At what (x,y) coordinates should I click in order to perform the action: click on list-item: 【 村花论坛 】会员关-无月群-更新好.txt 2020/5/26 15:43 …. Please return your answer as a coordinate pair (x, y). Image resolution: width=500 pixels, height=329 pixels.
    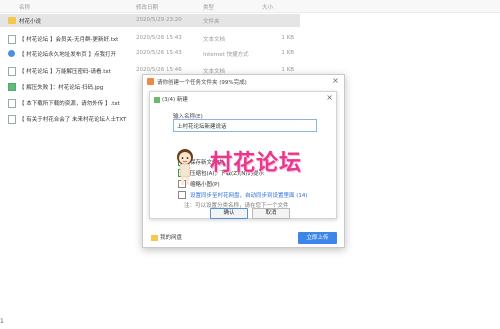
    Looking at the image, I should click on (150, 38).